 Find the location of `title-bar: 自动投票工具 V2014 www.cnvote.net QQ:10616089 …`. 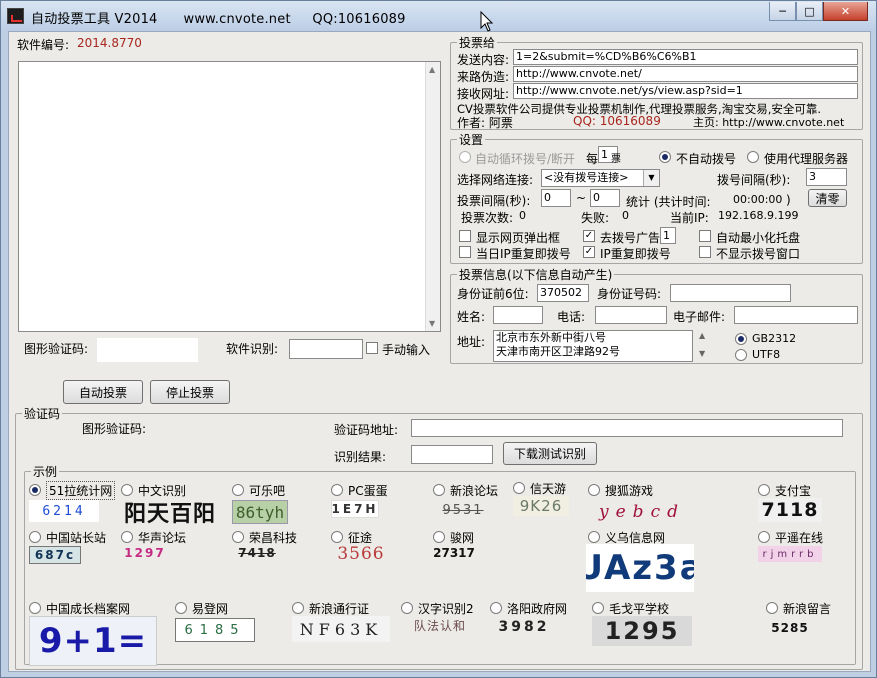

title-bar: 自动投票工具 V2014 www.cnvote.net QQ:10616089 … is located at coordinates (438, 16).